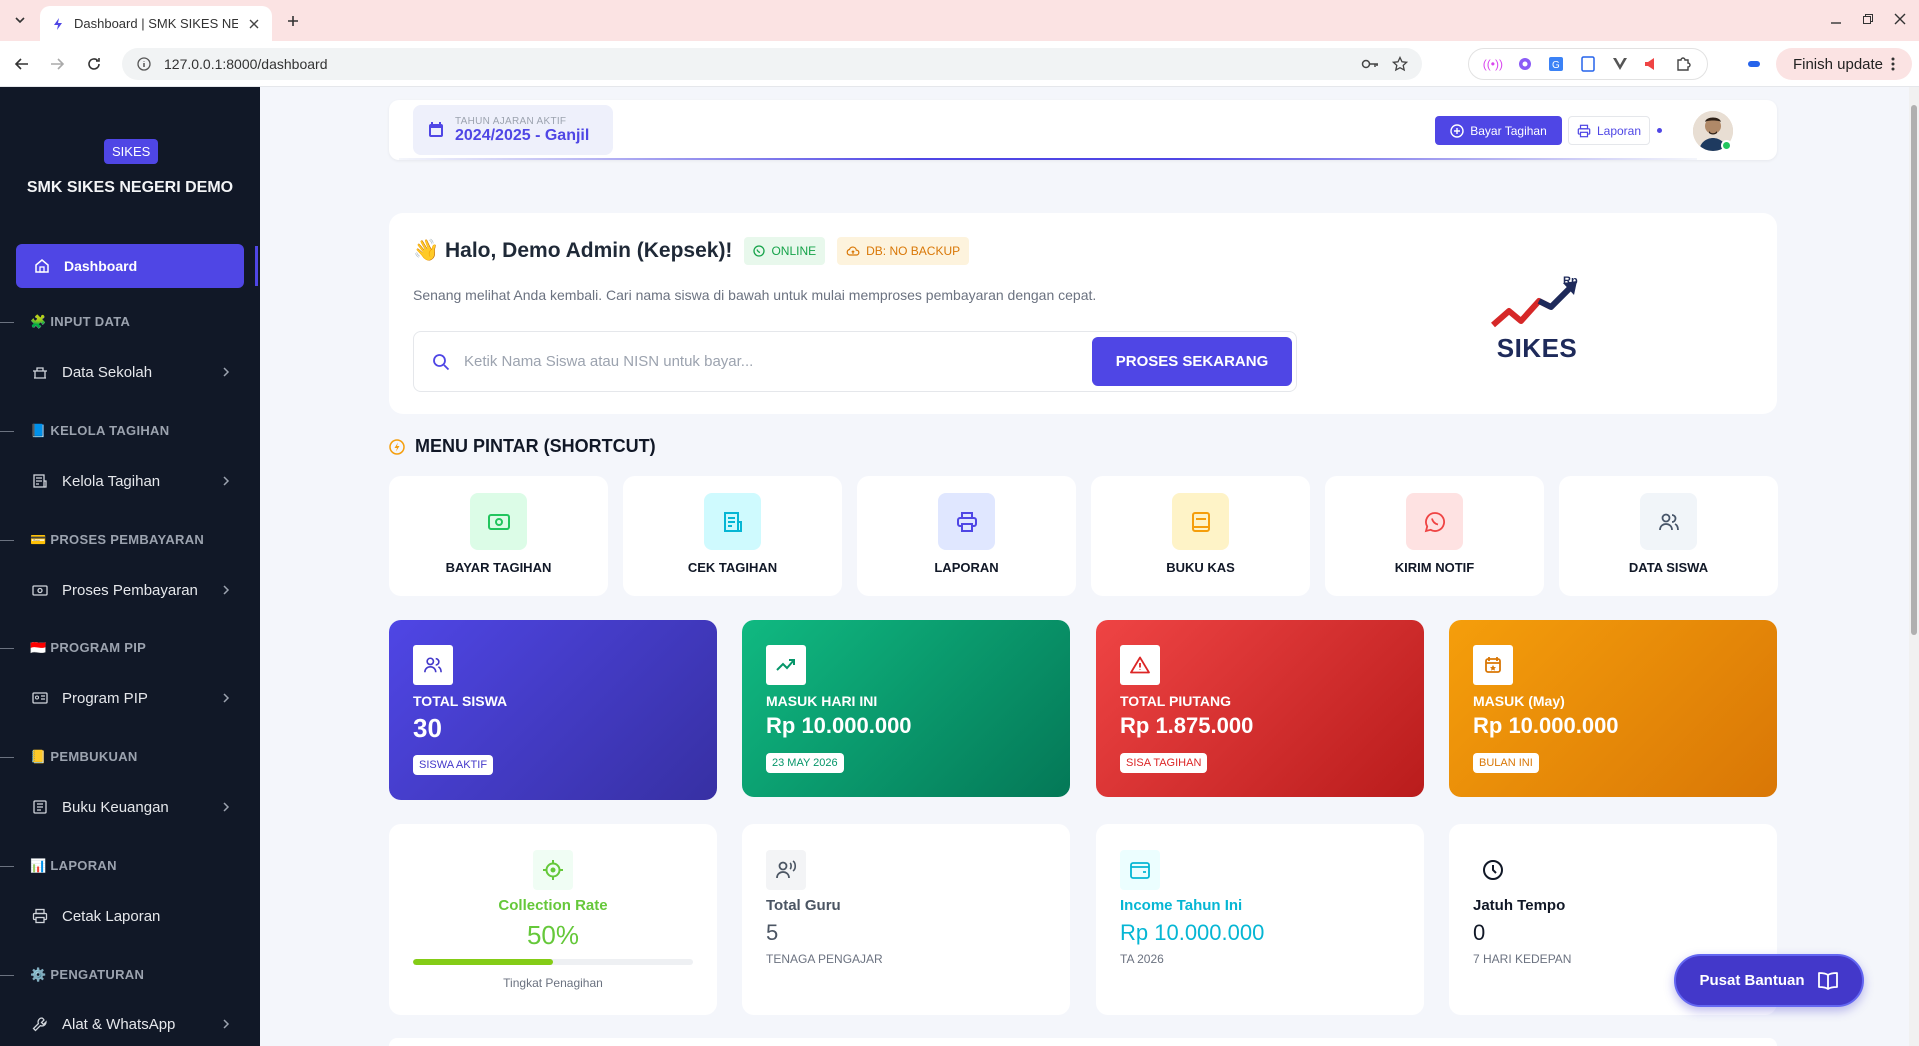 The width and height of the screenshot is (1919, 1046). I want to click on scrollbar-thumb, so click(1914, 370).